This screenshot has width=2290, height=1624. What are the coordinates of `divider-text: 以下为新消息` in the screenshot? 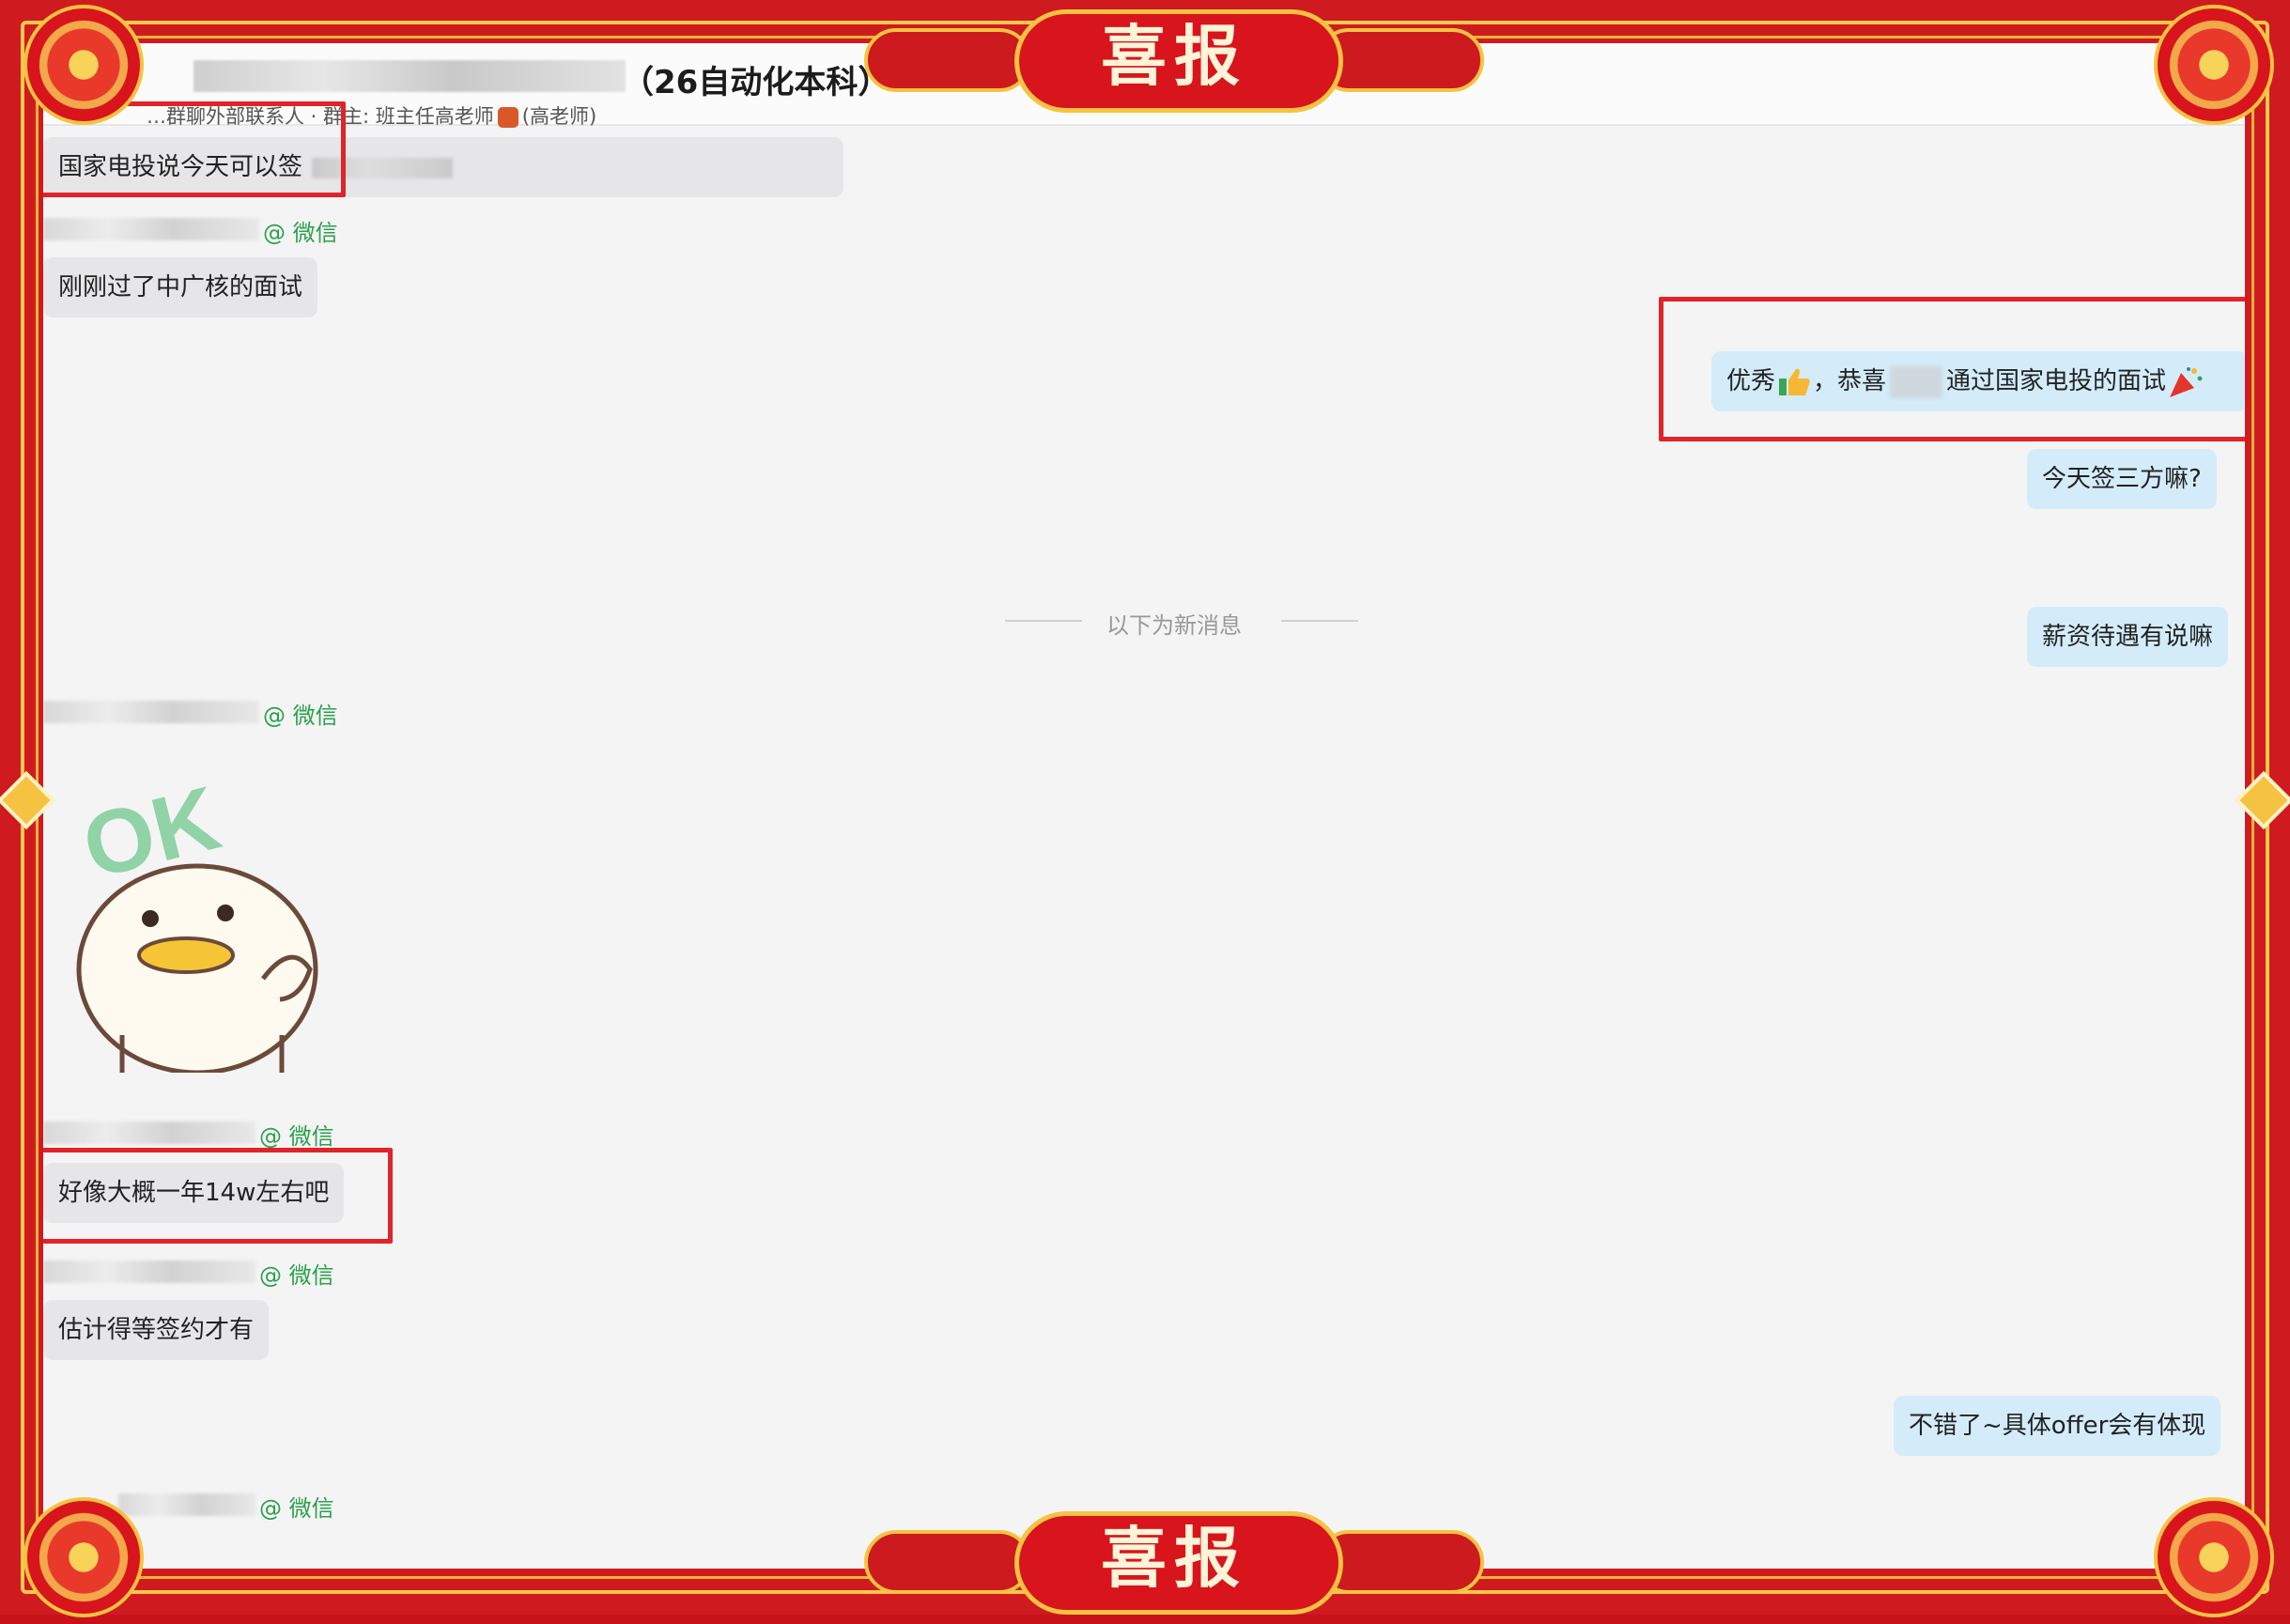 It's located at (1174, 625).